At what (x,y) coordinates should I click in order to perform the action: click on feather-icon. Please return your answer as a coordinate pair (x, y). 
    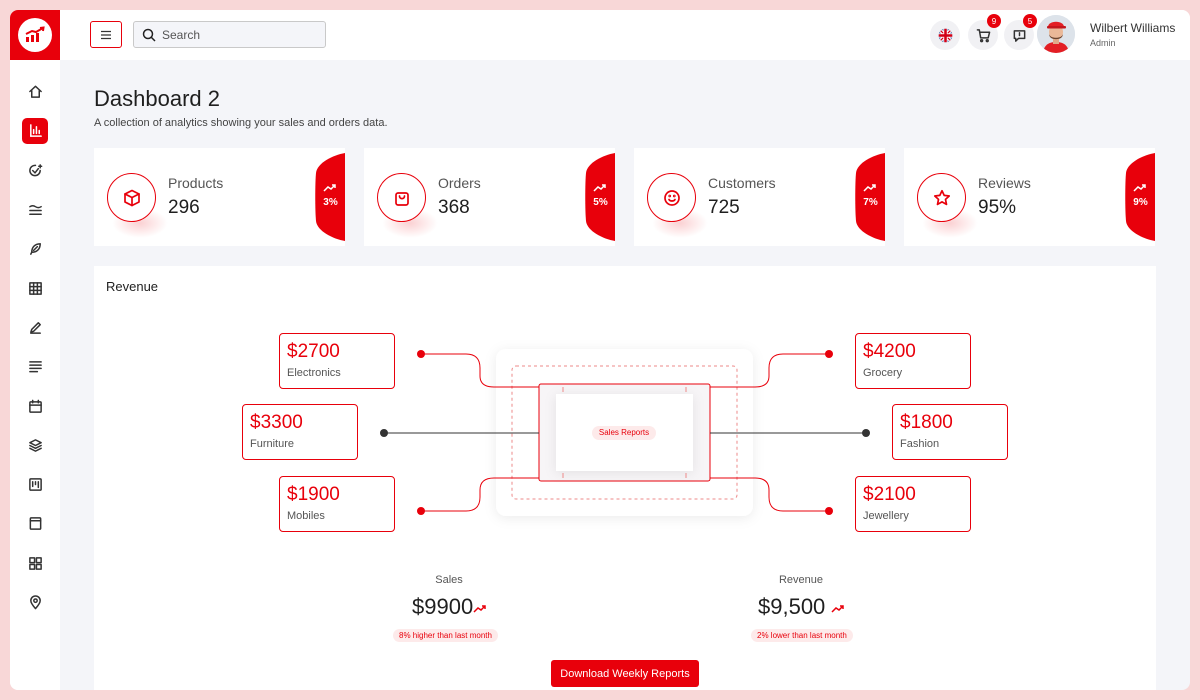
    Looking at the image, I should click on (35, 249).